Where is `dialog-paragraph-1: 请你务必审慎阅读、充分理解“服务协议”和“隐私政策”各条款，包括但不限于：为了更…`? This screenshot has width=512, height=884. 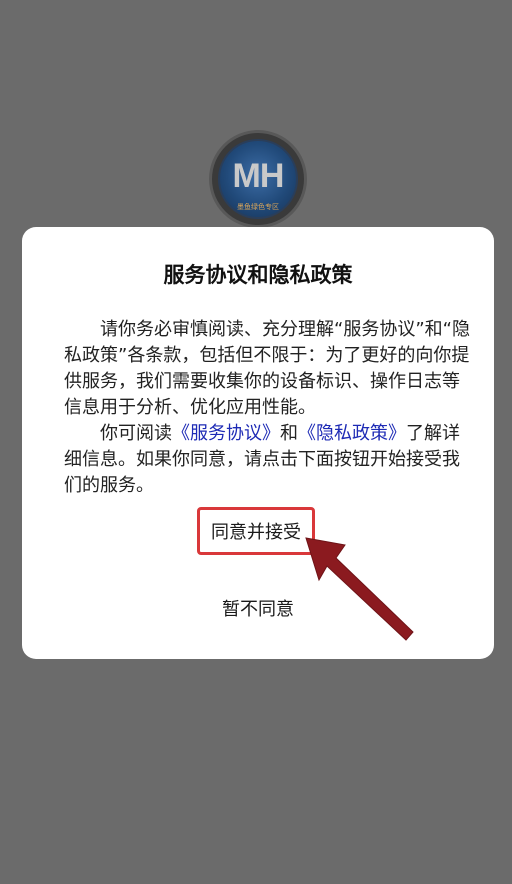
dialog-paragraph-1: 请你务必审慎阅读、充分理解“服务协议”和“隐私政策”各条款，包括但不限于：为了更… is located at coordinates (267, 368).